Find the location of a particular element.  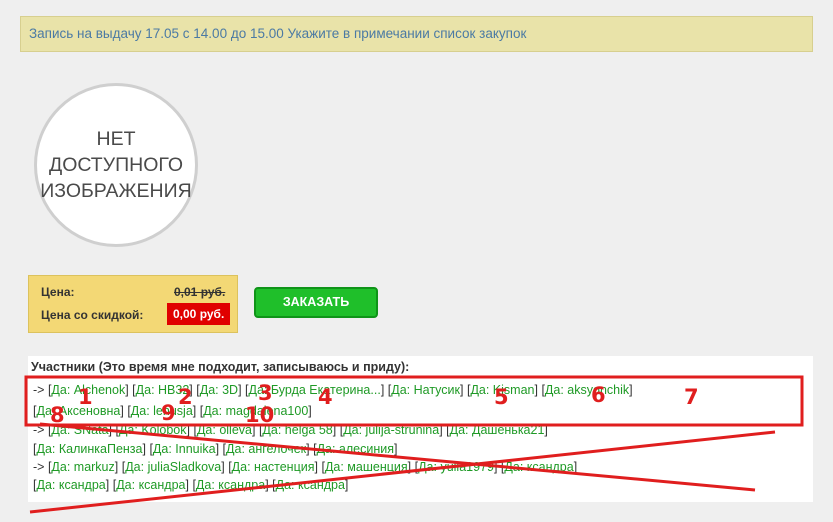

price-value: 0,01 руб. is located at coordinates (200, 292).